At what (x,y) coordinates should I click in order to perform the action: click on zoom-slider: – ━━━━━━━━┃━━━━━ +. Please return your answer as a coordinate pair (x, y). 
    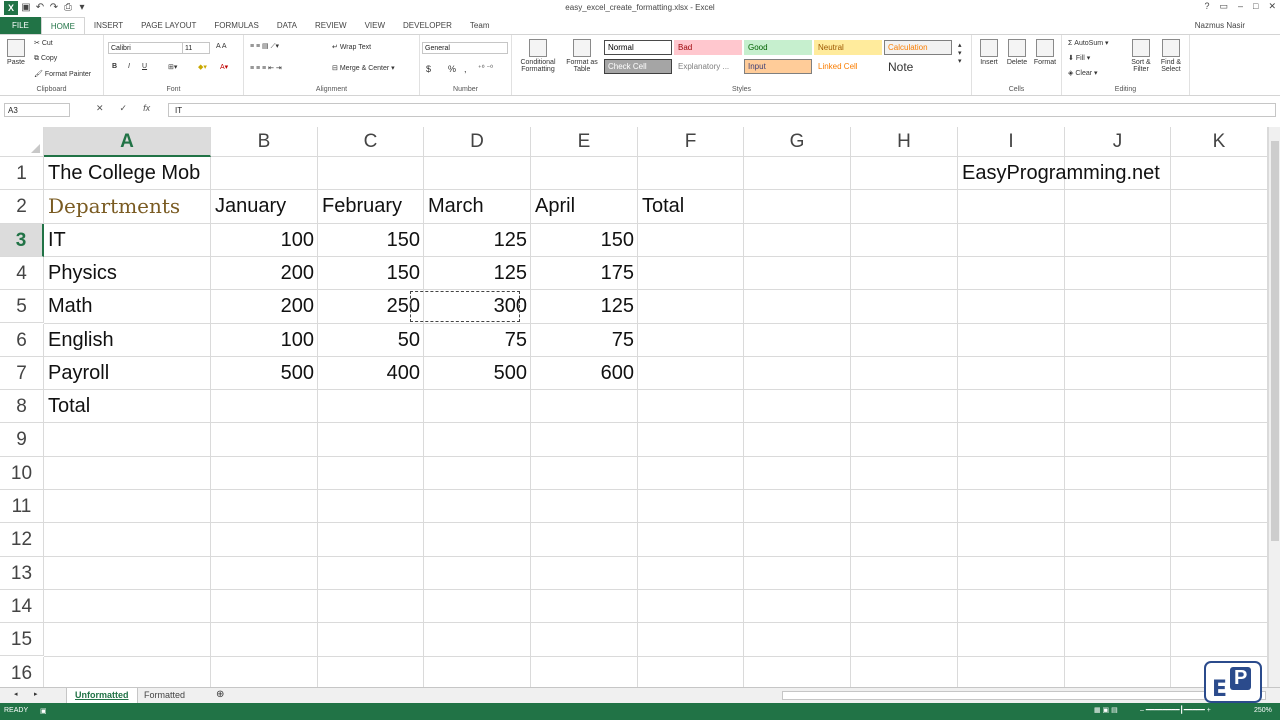
    Looking at the image, I should click on (1175, 710).